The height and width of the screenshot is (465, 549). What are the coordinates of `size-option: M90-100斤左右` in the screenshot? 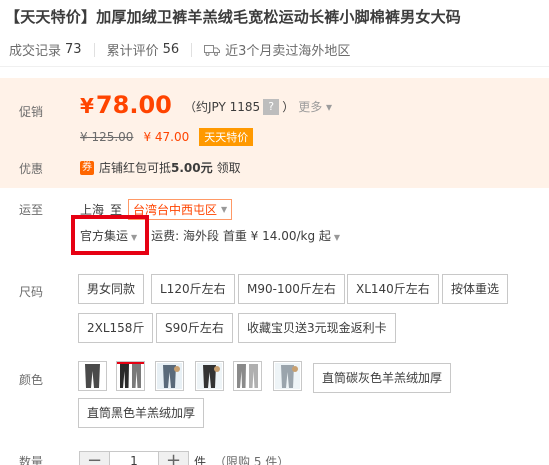 It's located at (291, 289).